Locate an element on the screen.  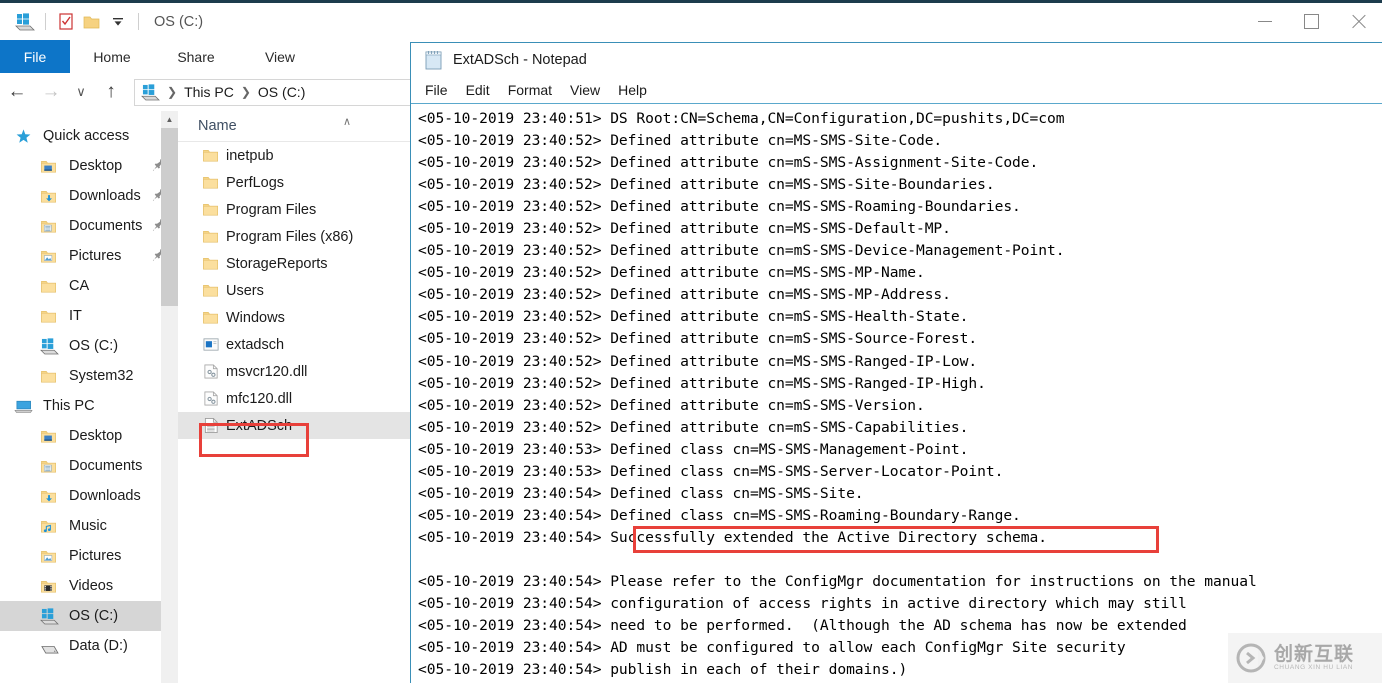
recent-locations-icon: ∨ is located at coordinates (81, 92).